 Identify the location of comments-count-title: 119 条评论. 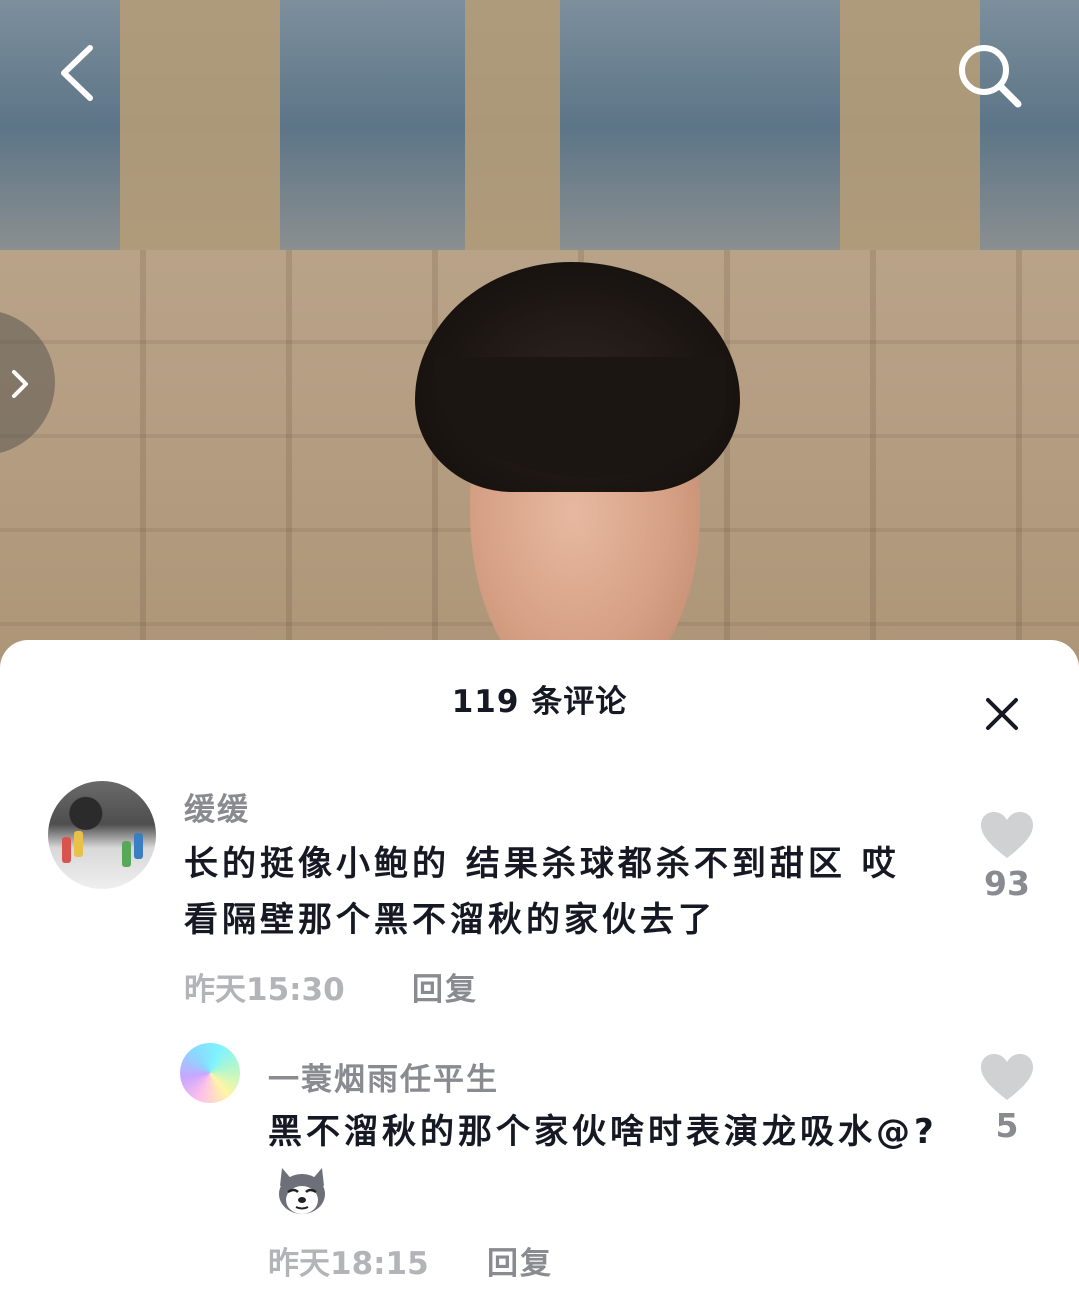
(539, 702).